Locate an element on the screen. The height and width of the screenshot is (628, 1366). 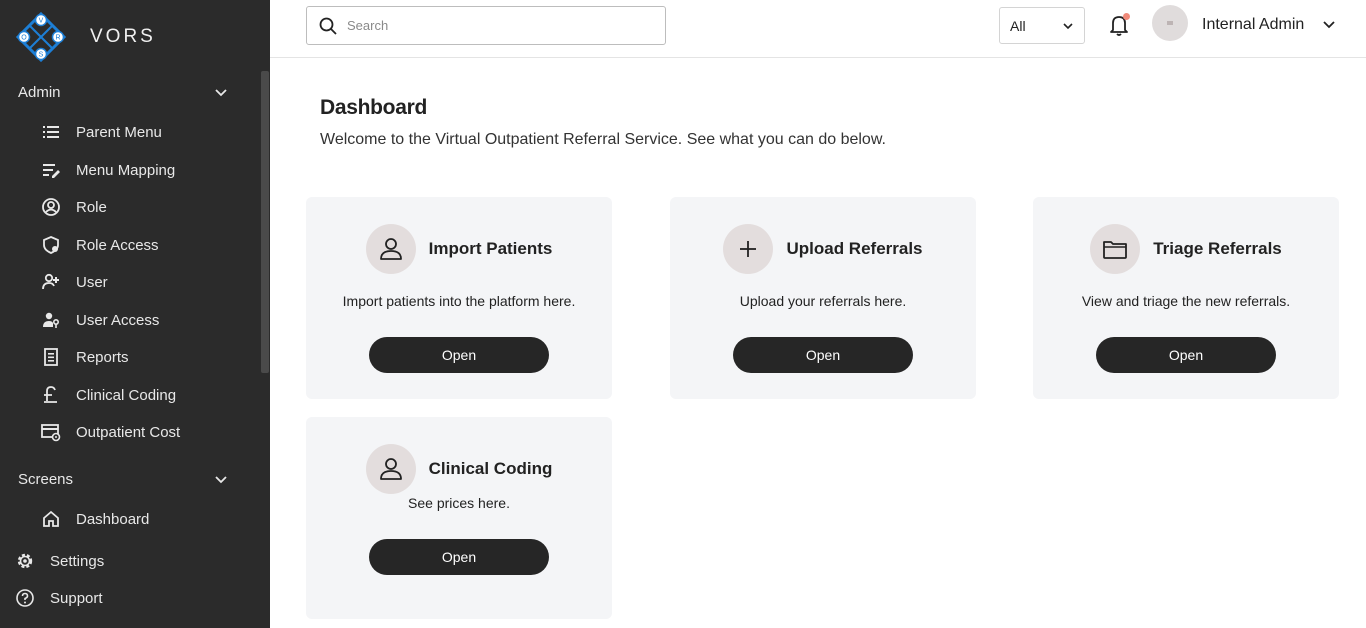
svg-text: O is located at coordinates (24, 38).